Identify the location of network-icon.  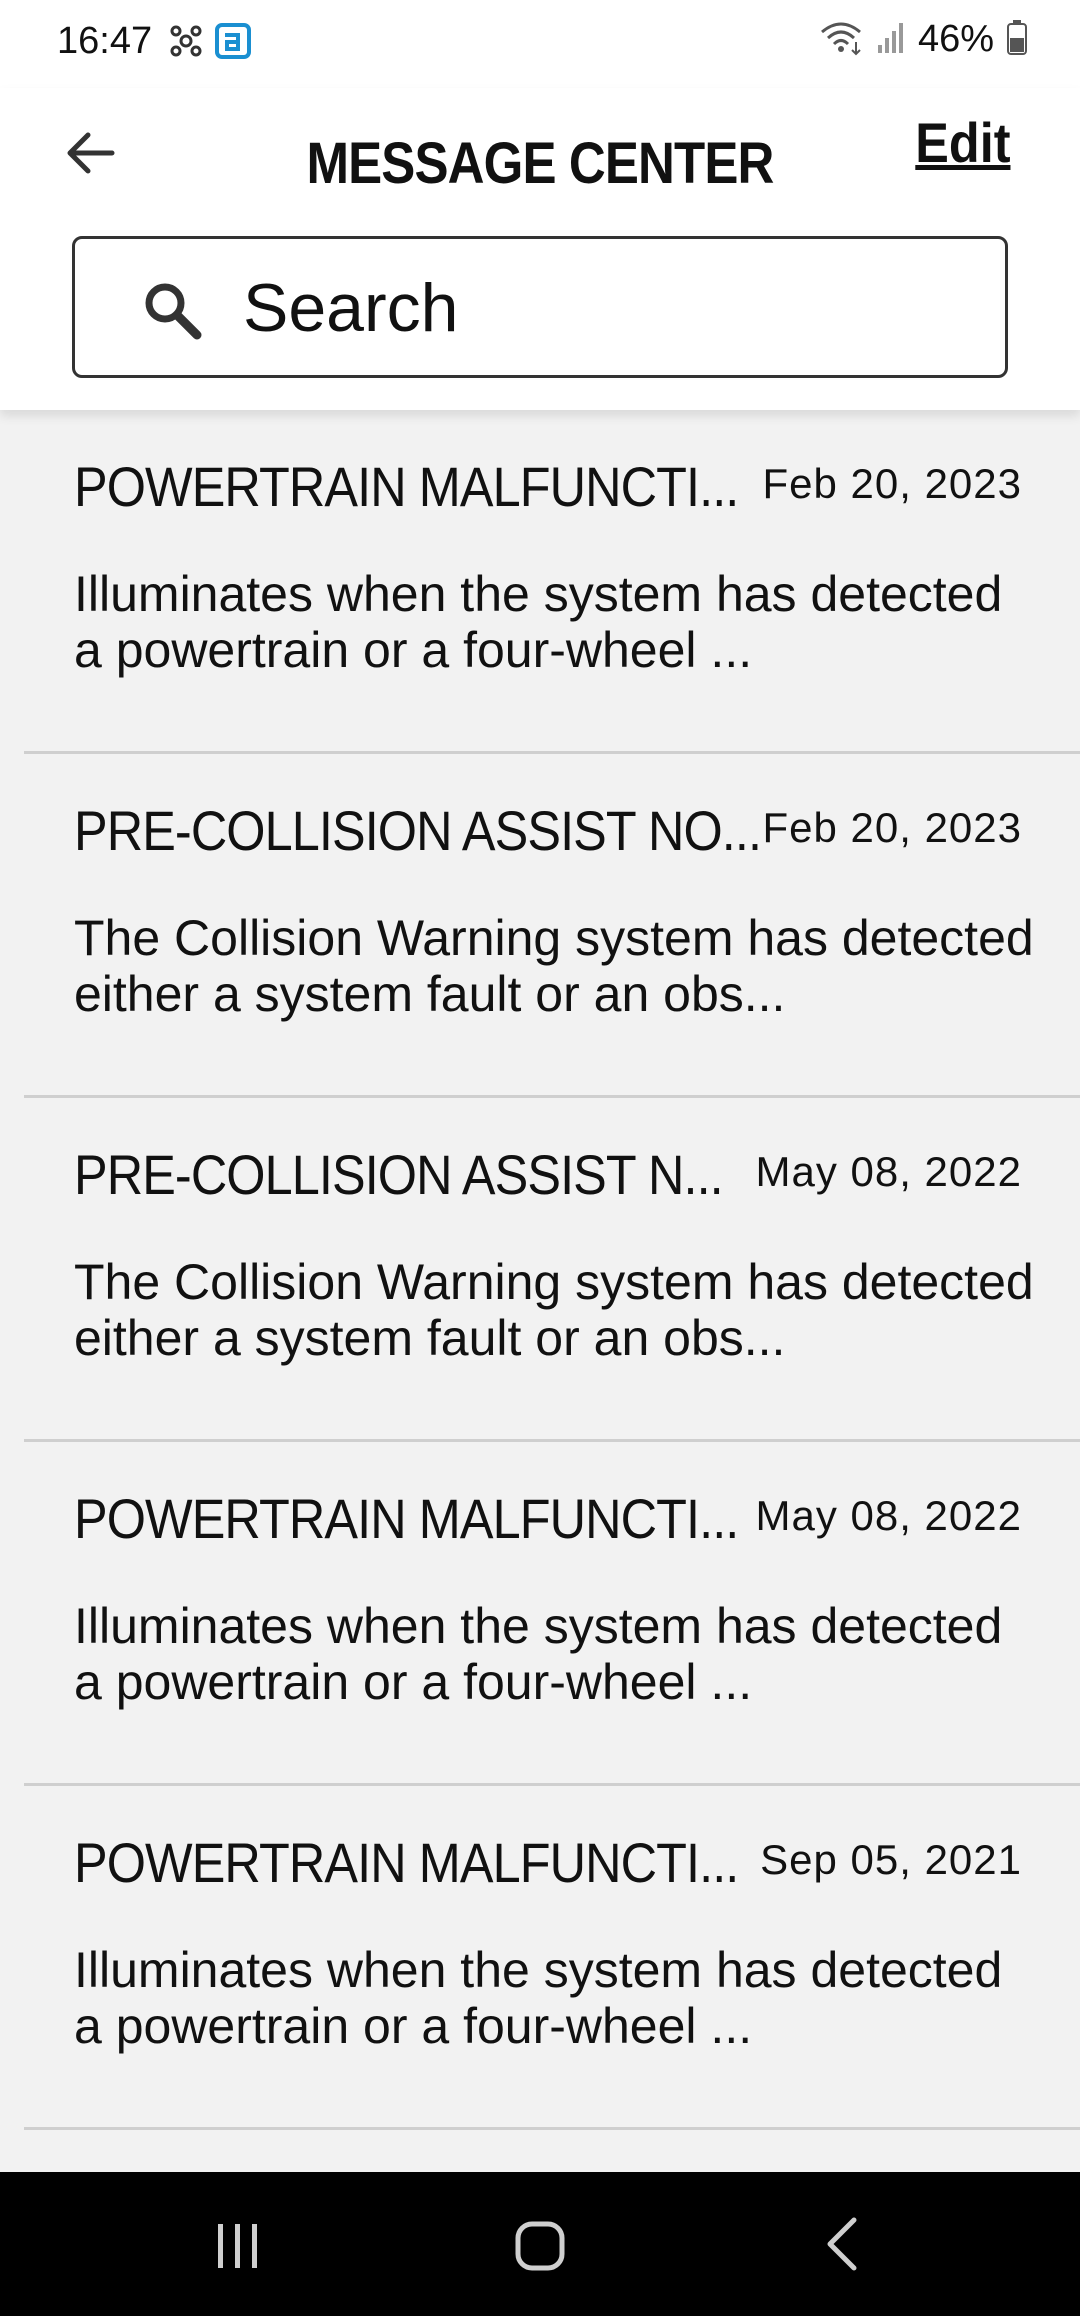
(186, 43).